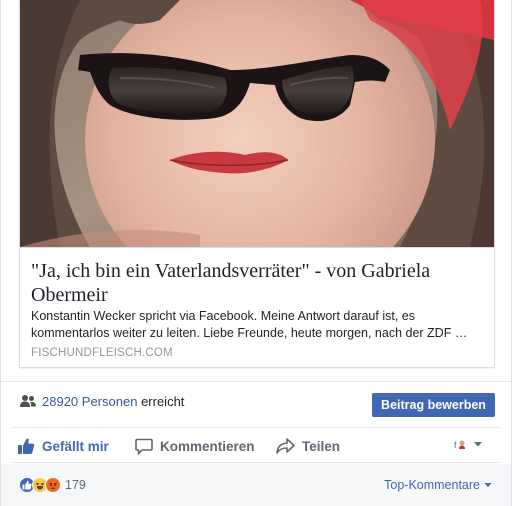 The image size is (512, 506). I want to click on share-button: Teilen, so click(308, 446).